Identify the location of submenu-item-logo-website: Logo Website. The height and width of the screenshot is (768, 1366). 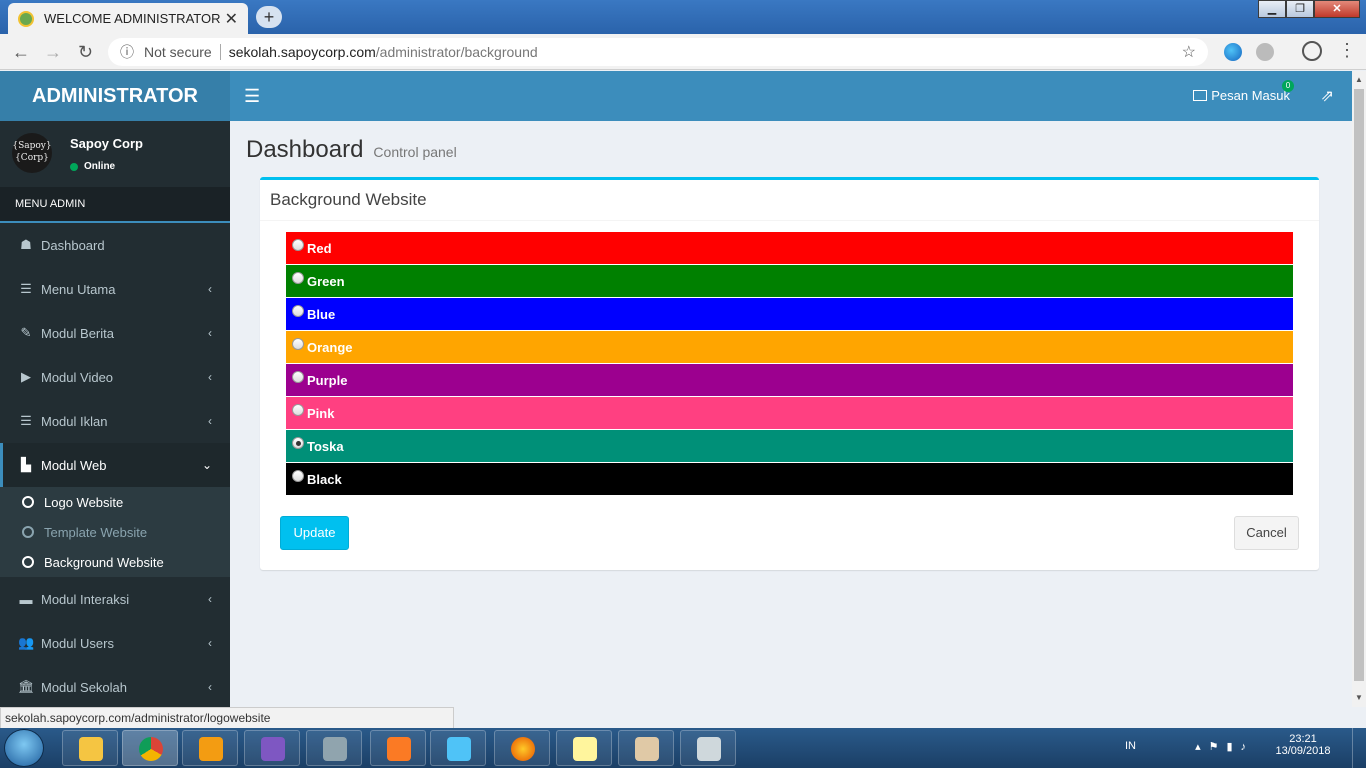
(115, 502).